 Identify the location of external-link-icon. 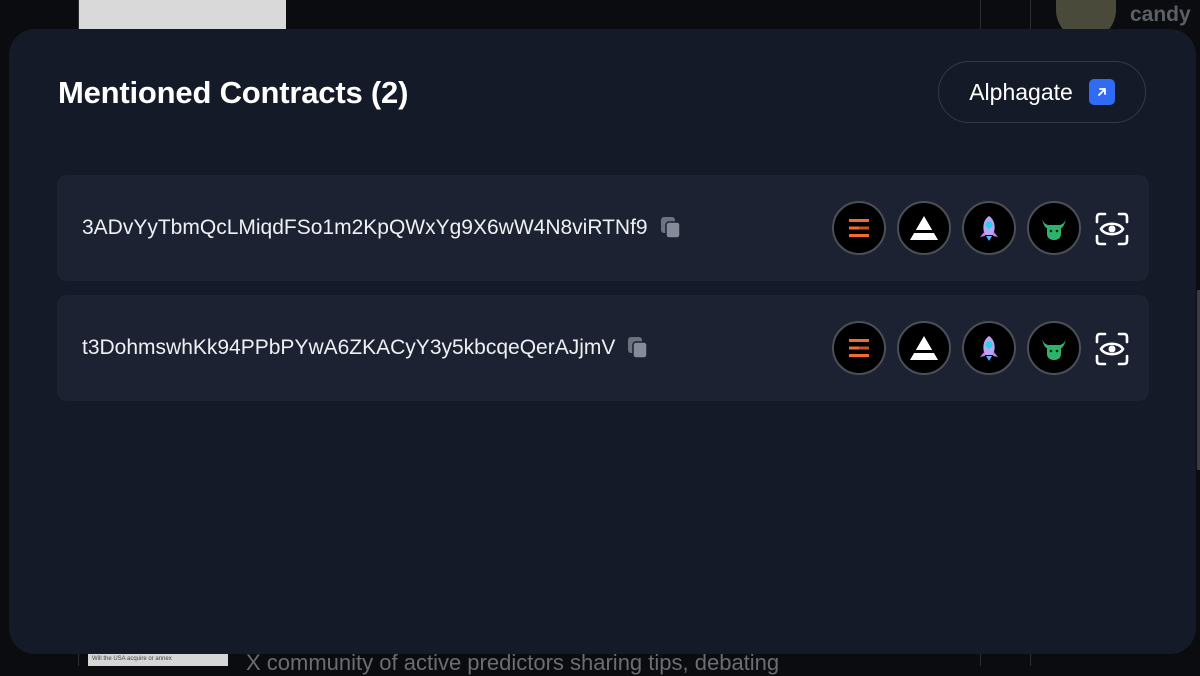
(1101, 92).